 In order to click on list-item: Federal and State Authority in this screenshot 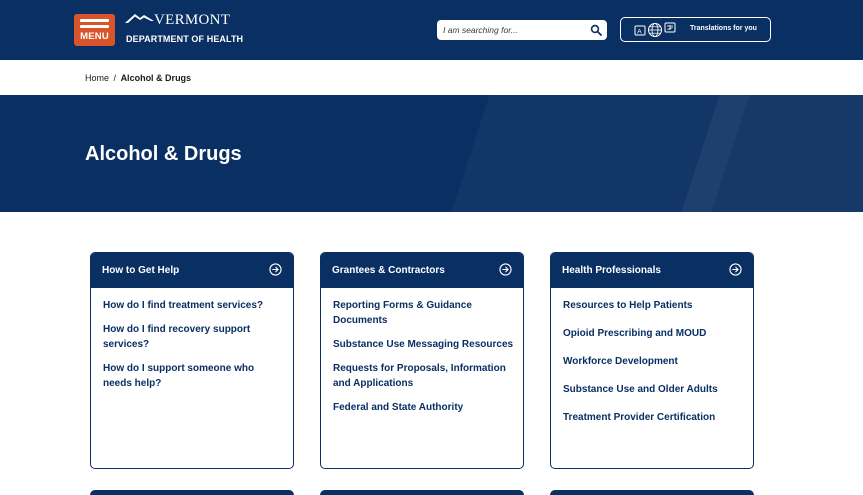, I will do `click(424, 407)`.